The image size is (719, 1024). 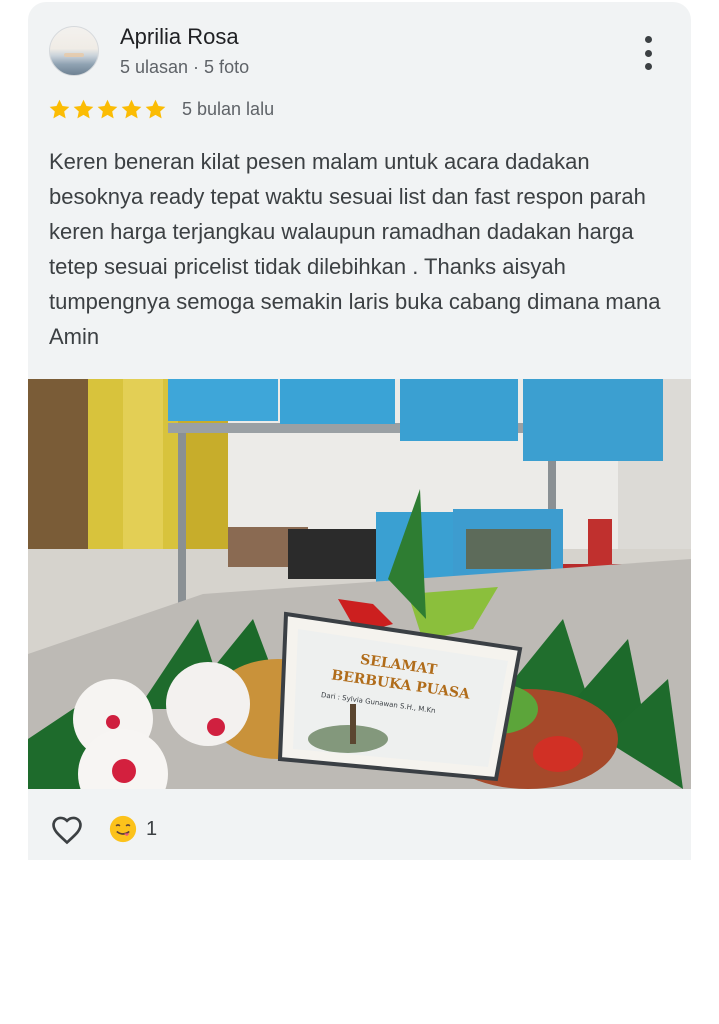 I want to click on reaction-count: 1, so click(x=152, y=828).